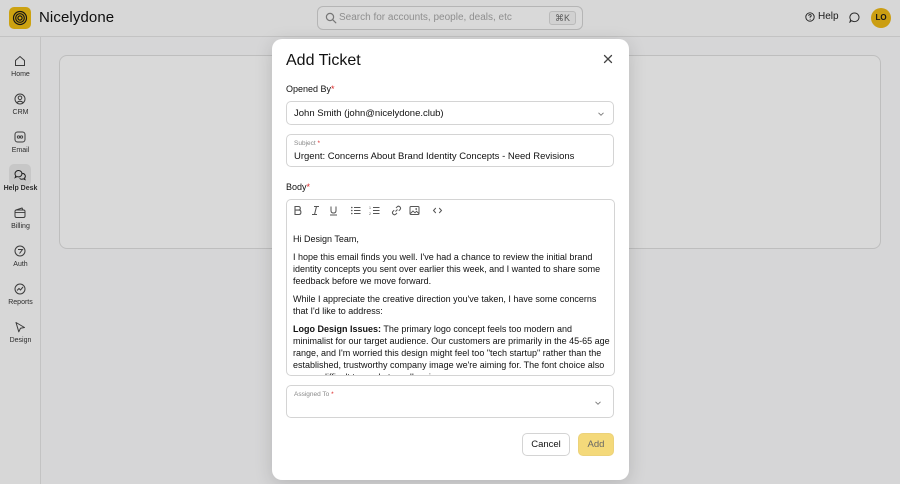 Image resolution: width=900 pixels, height=484 pixels. Describe the element at coordinates (369, 113) in the screenshot. I see `opened-by-value: John Smith (john@nicelydone.club)` at that location.